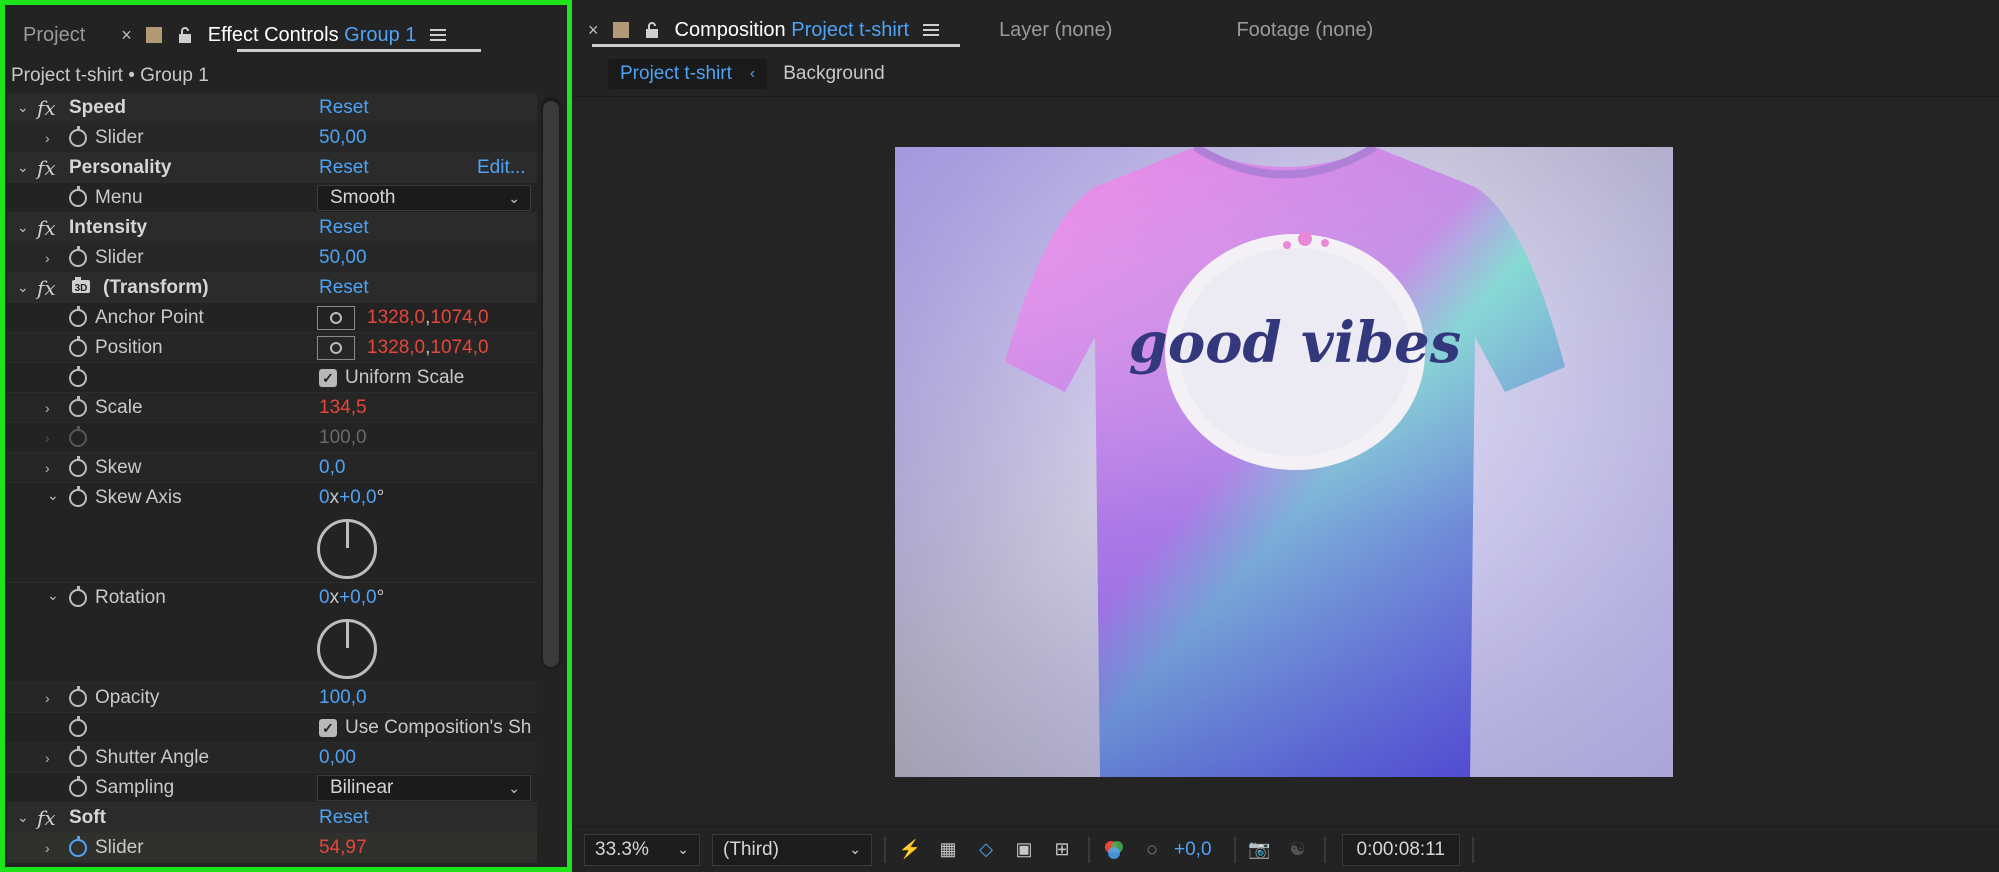 The image size is (1999, 872). What do you see at coordinates (910, 850) in the screenshot?
I see `fast-previews-icon: ⚡` at bounding box center [910, 850].